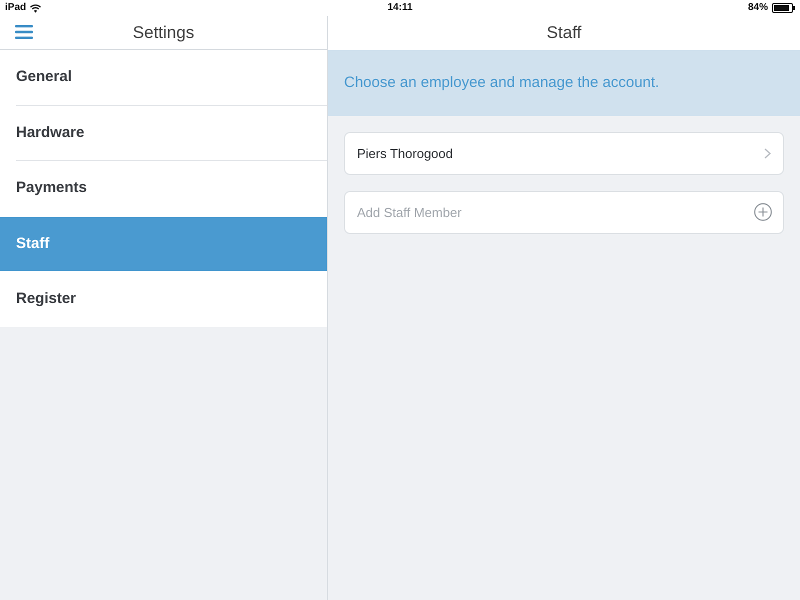  Describe the element at coordinates (24, 32) in the screenshot. I see `menu-icon` at that location.